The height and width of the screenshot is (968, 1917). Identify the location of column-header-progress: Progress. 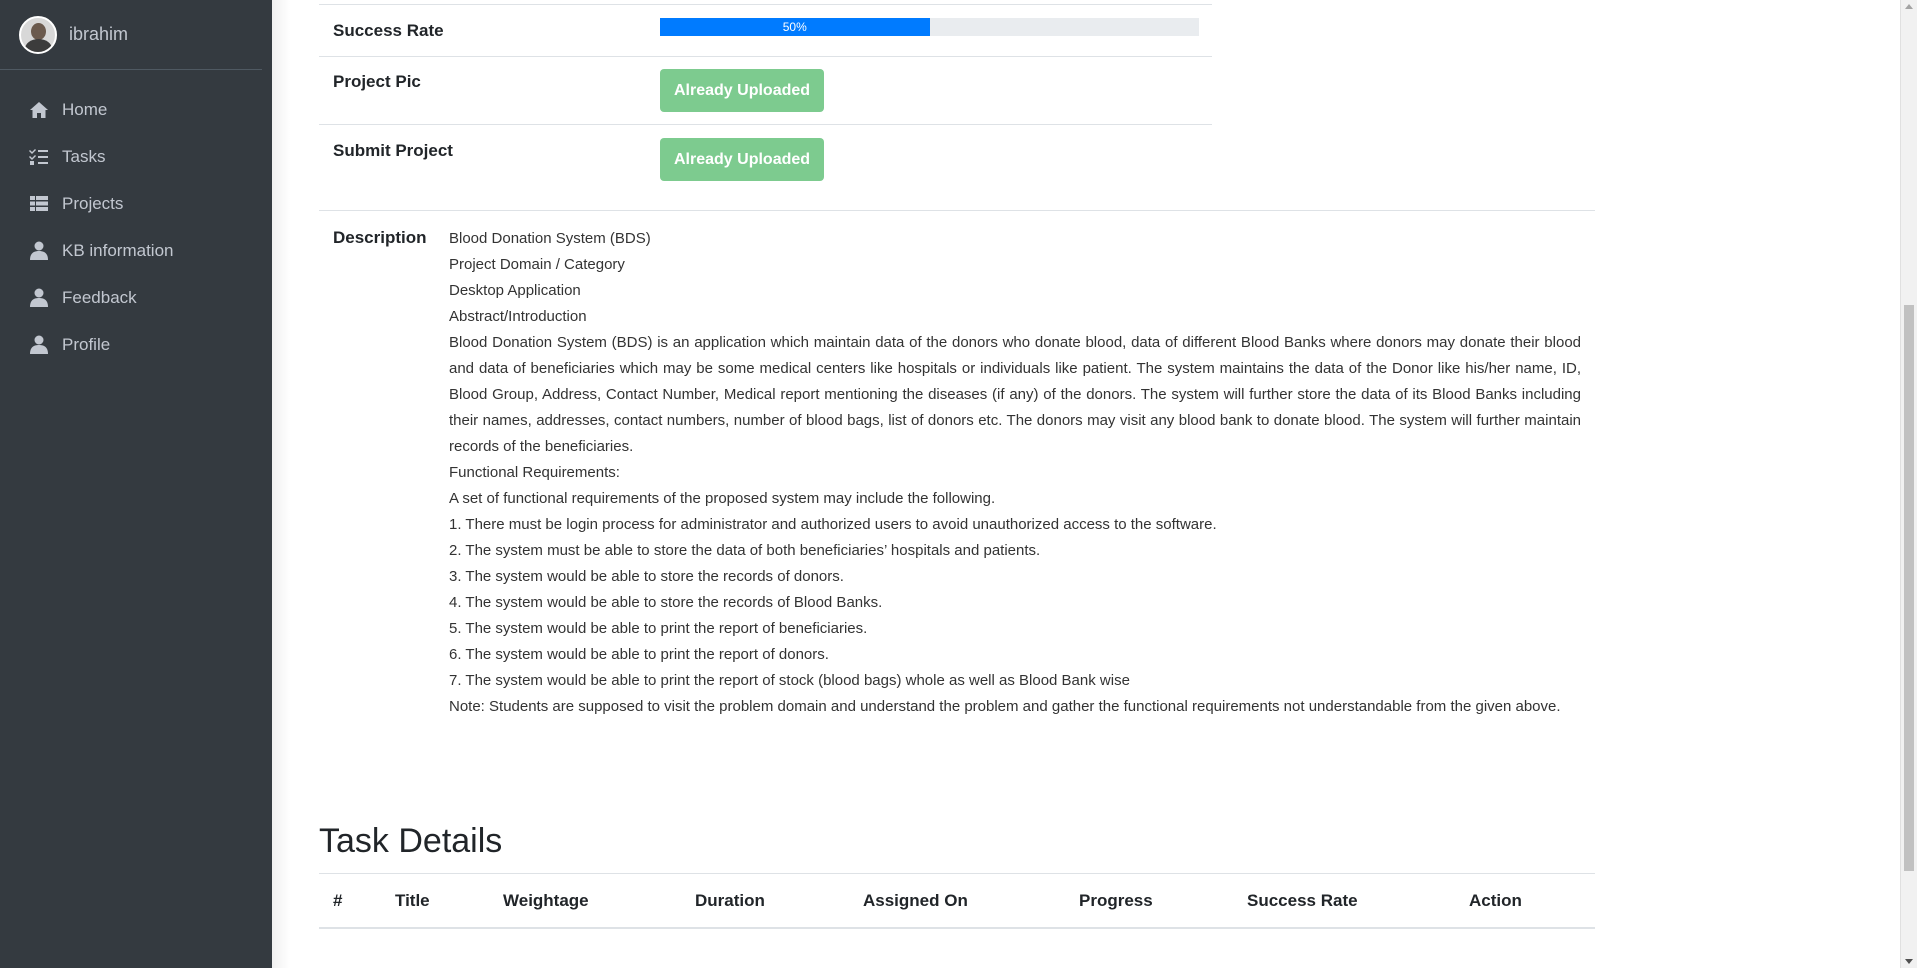
(1116, 900).